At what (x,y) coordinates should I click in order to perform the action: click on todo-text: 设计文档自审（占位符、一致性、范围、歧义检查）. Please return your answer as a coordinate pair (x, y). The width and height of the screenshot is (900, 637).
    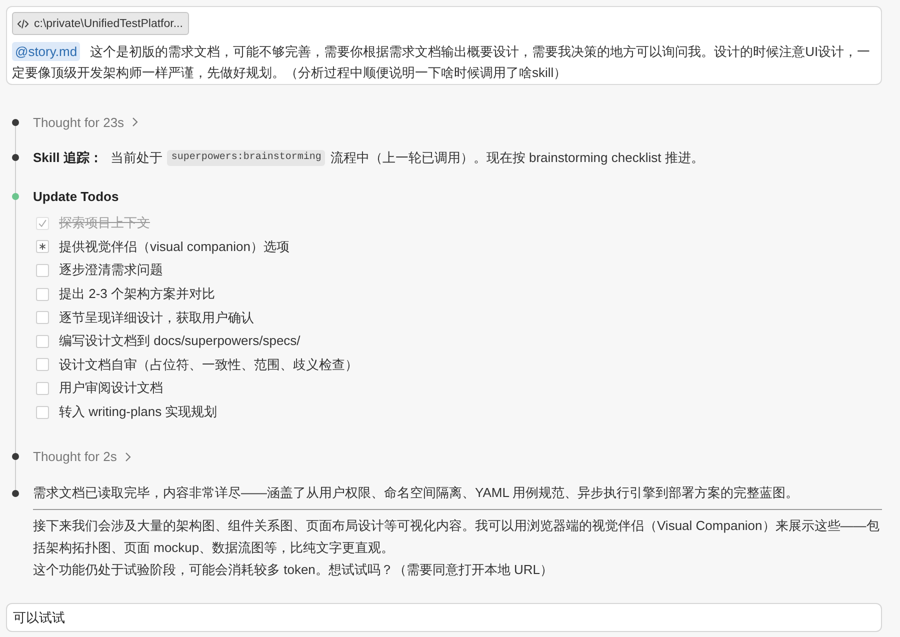
    Looking at the image, I should click on (208, 365).